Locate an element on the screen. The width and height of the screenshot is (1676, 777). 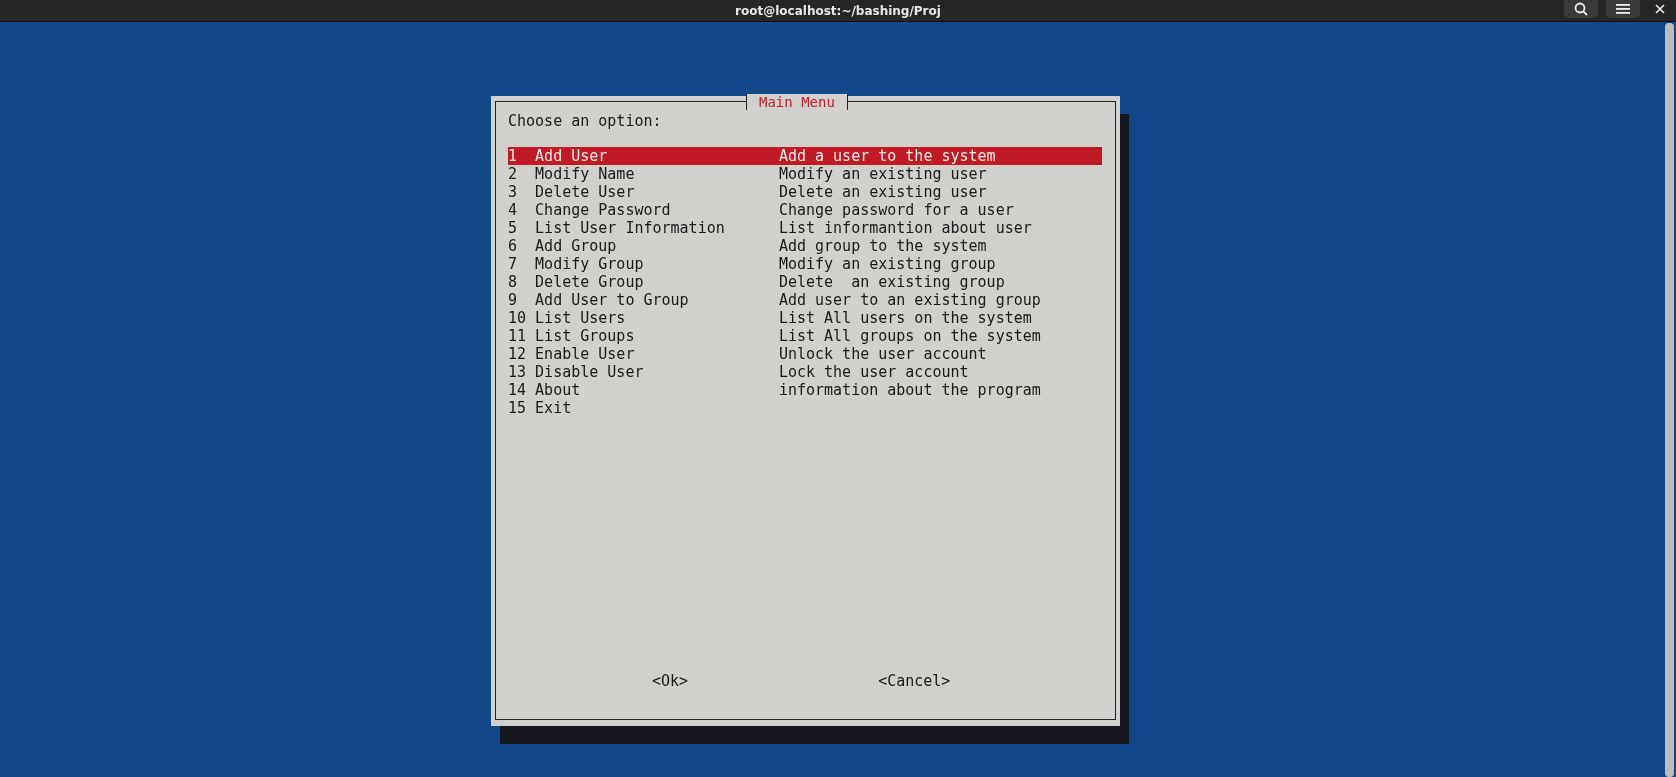
window-title: root@localhost:~/bashing/Proj is located at coordinates (838, 12).